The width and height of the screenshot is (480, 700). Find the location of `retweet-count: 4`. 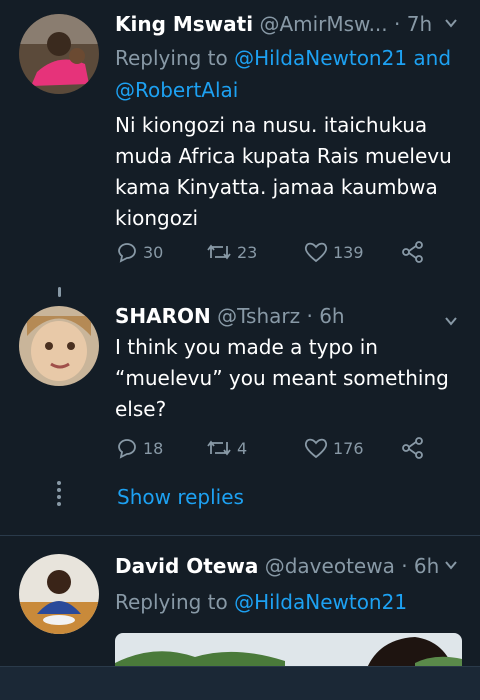

retweet-count: 4 is located at coordinates (242, 448).